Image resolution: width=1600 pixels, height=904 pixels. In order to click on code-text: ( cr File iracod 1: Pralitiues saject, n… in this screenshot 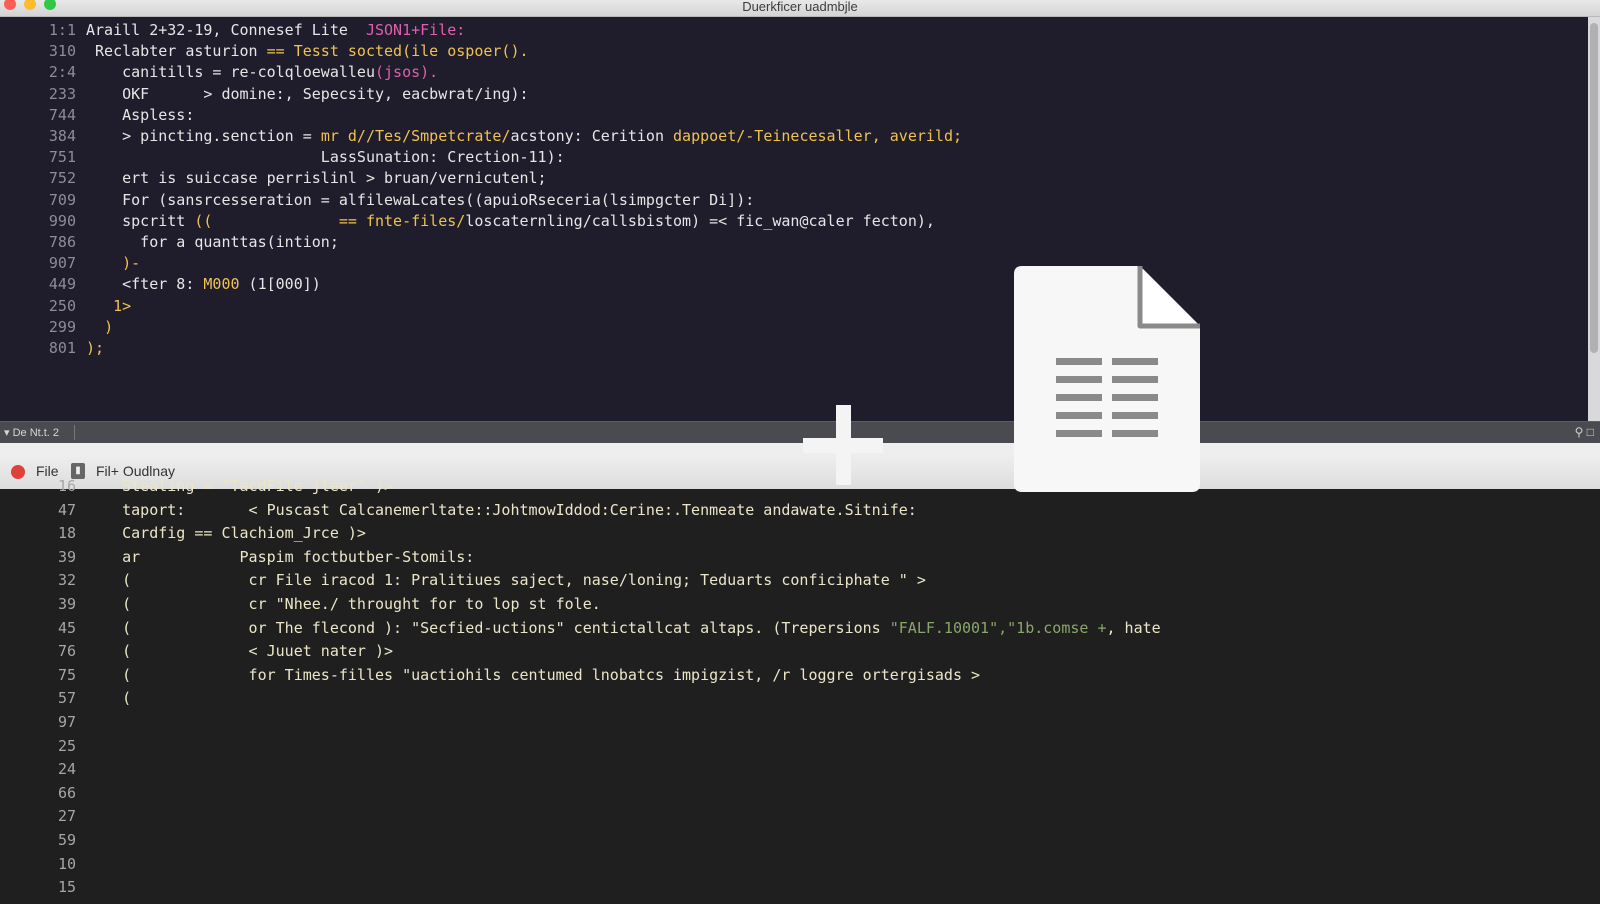, I will do `click(506, 580)`.